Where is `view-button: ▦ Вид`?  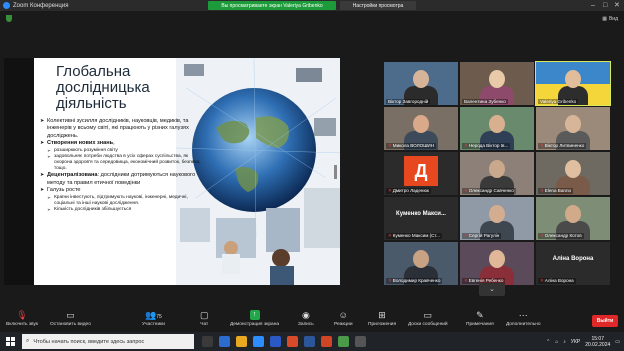
view-button: ▦ Вид is located at coordinates (610, 19).